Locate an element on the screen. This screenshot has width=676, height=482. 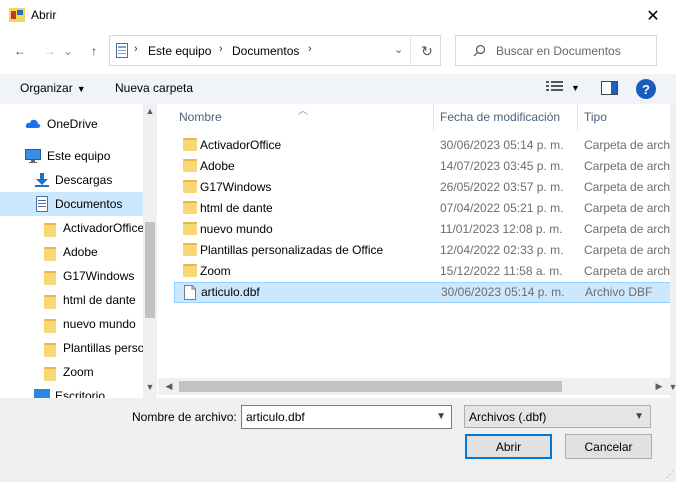
horizontal-scrollbar: ◀ ▶ is located at coordinates (414, 386).